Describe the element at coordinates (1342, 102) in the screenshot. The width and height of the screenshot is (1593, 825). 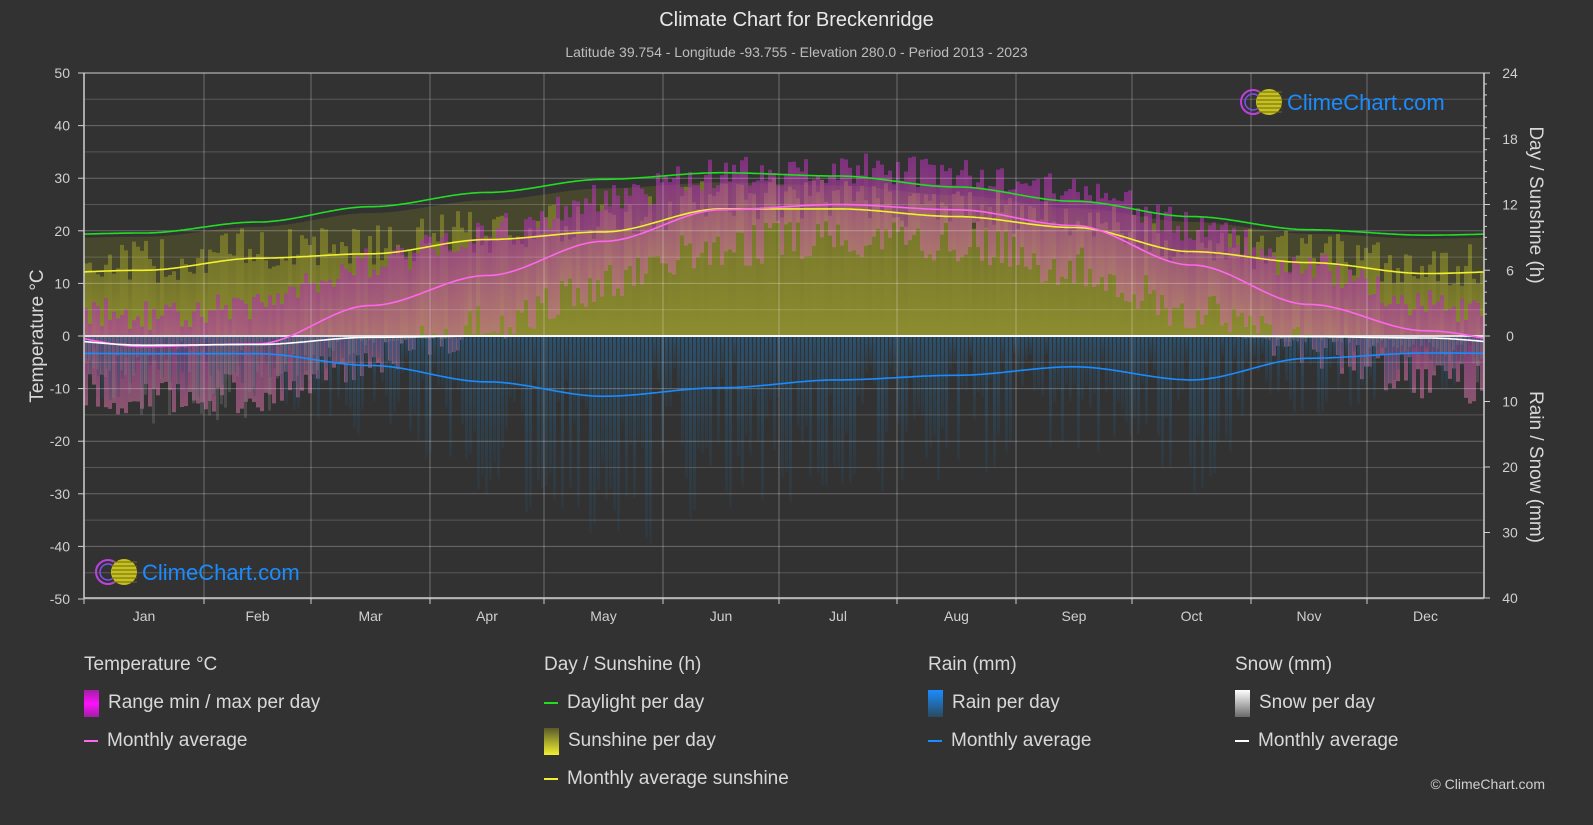
I see `climechart-logo-top: ClimeChart.com` at that location.